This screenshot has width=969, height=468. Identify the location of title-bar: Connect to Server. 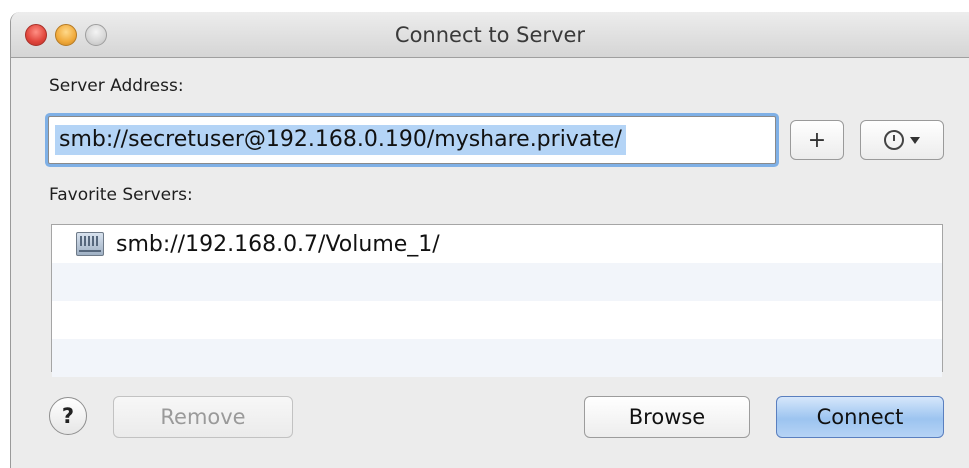
(490, 35).